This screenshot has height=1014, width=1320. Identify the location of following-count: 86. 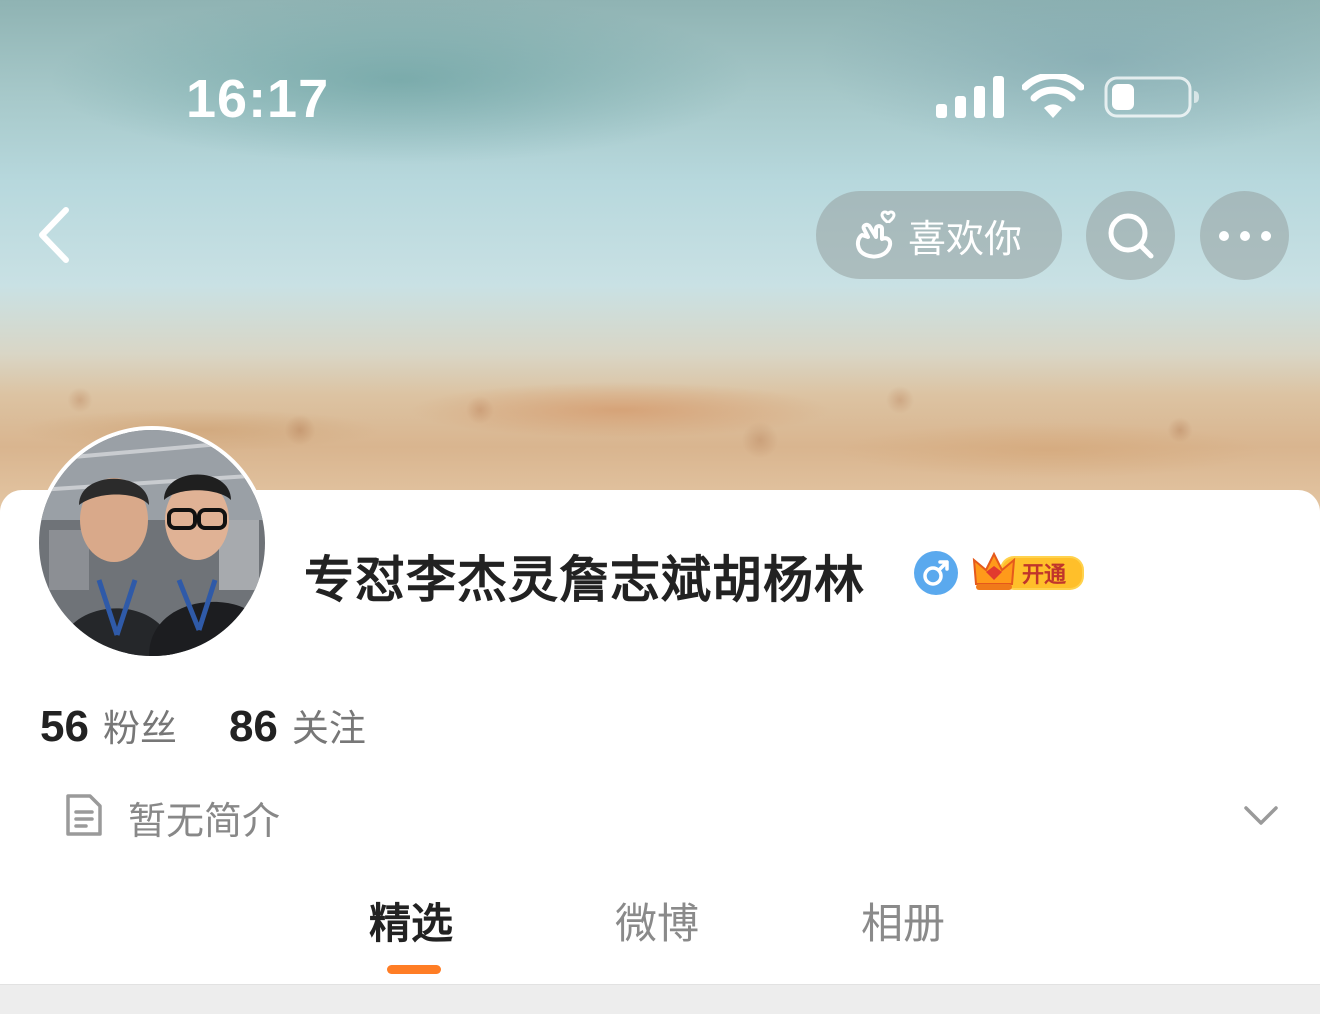
(253, 727).